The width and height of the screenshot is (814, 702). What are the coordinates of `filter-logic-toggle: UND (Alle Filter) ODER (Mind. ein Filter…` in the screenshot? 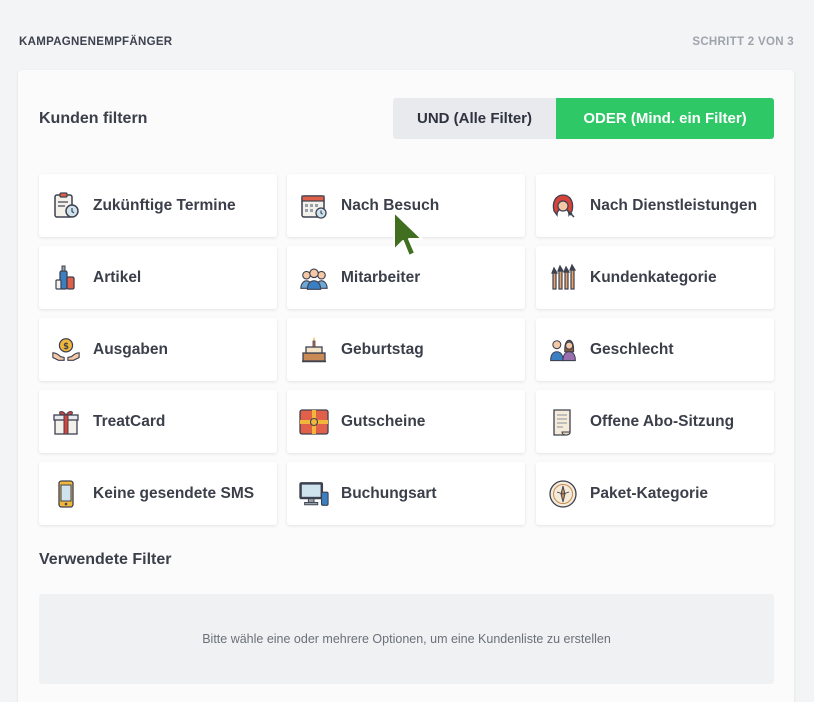 It's located at (583, 118).